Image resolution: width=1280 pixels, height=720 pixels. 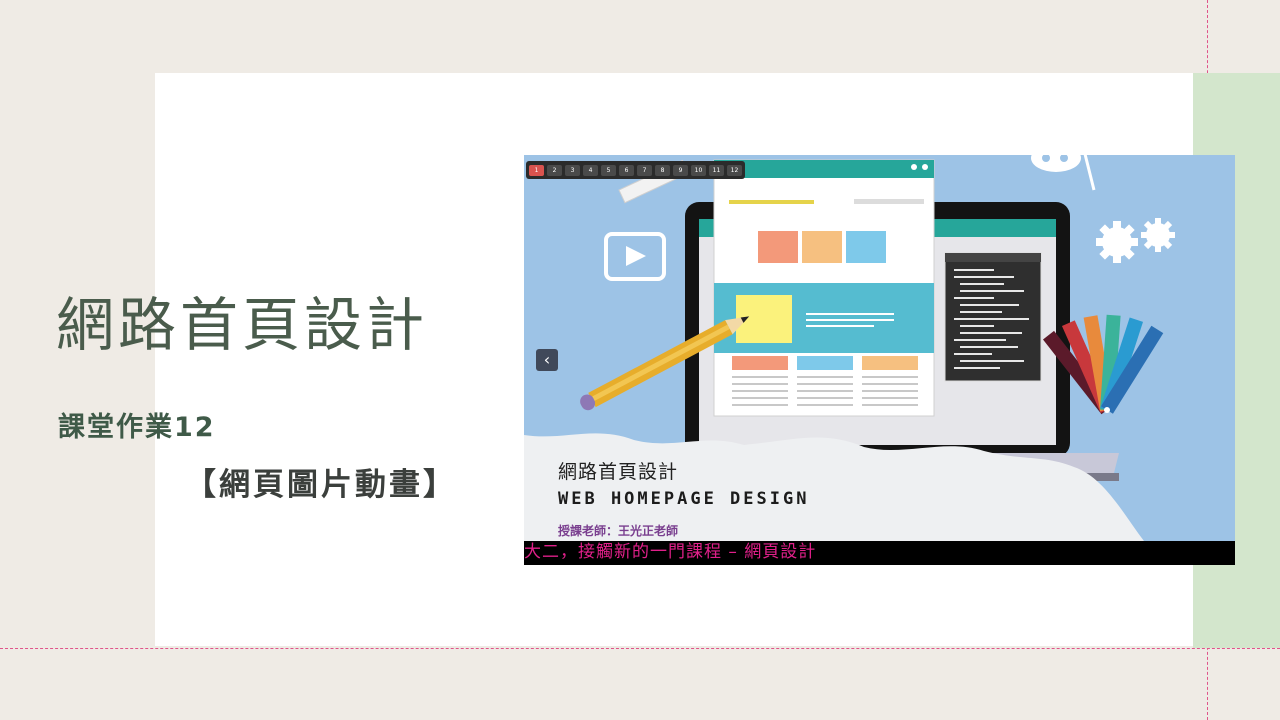 I want to click on page-subtitle: 課堂作業12, so click(x=137, y=427).